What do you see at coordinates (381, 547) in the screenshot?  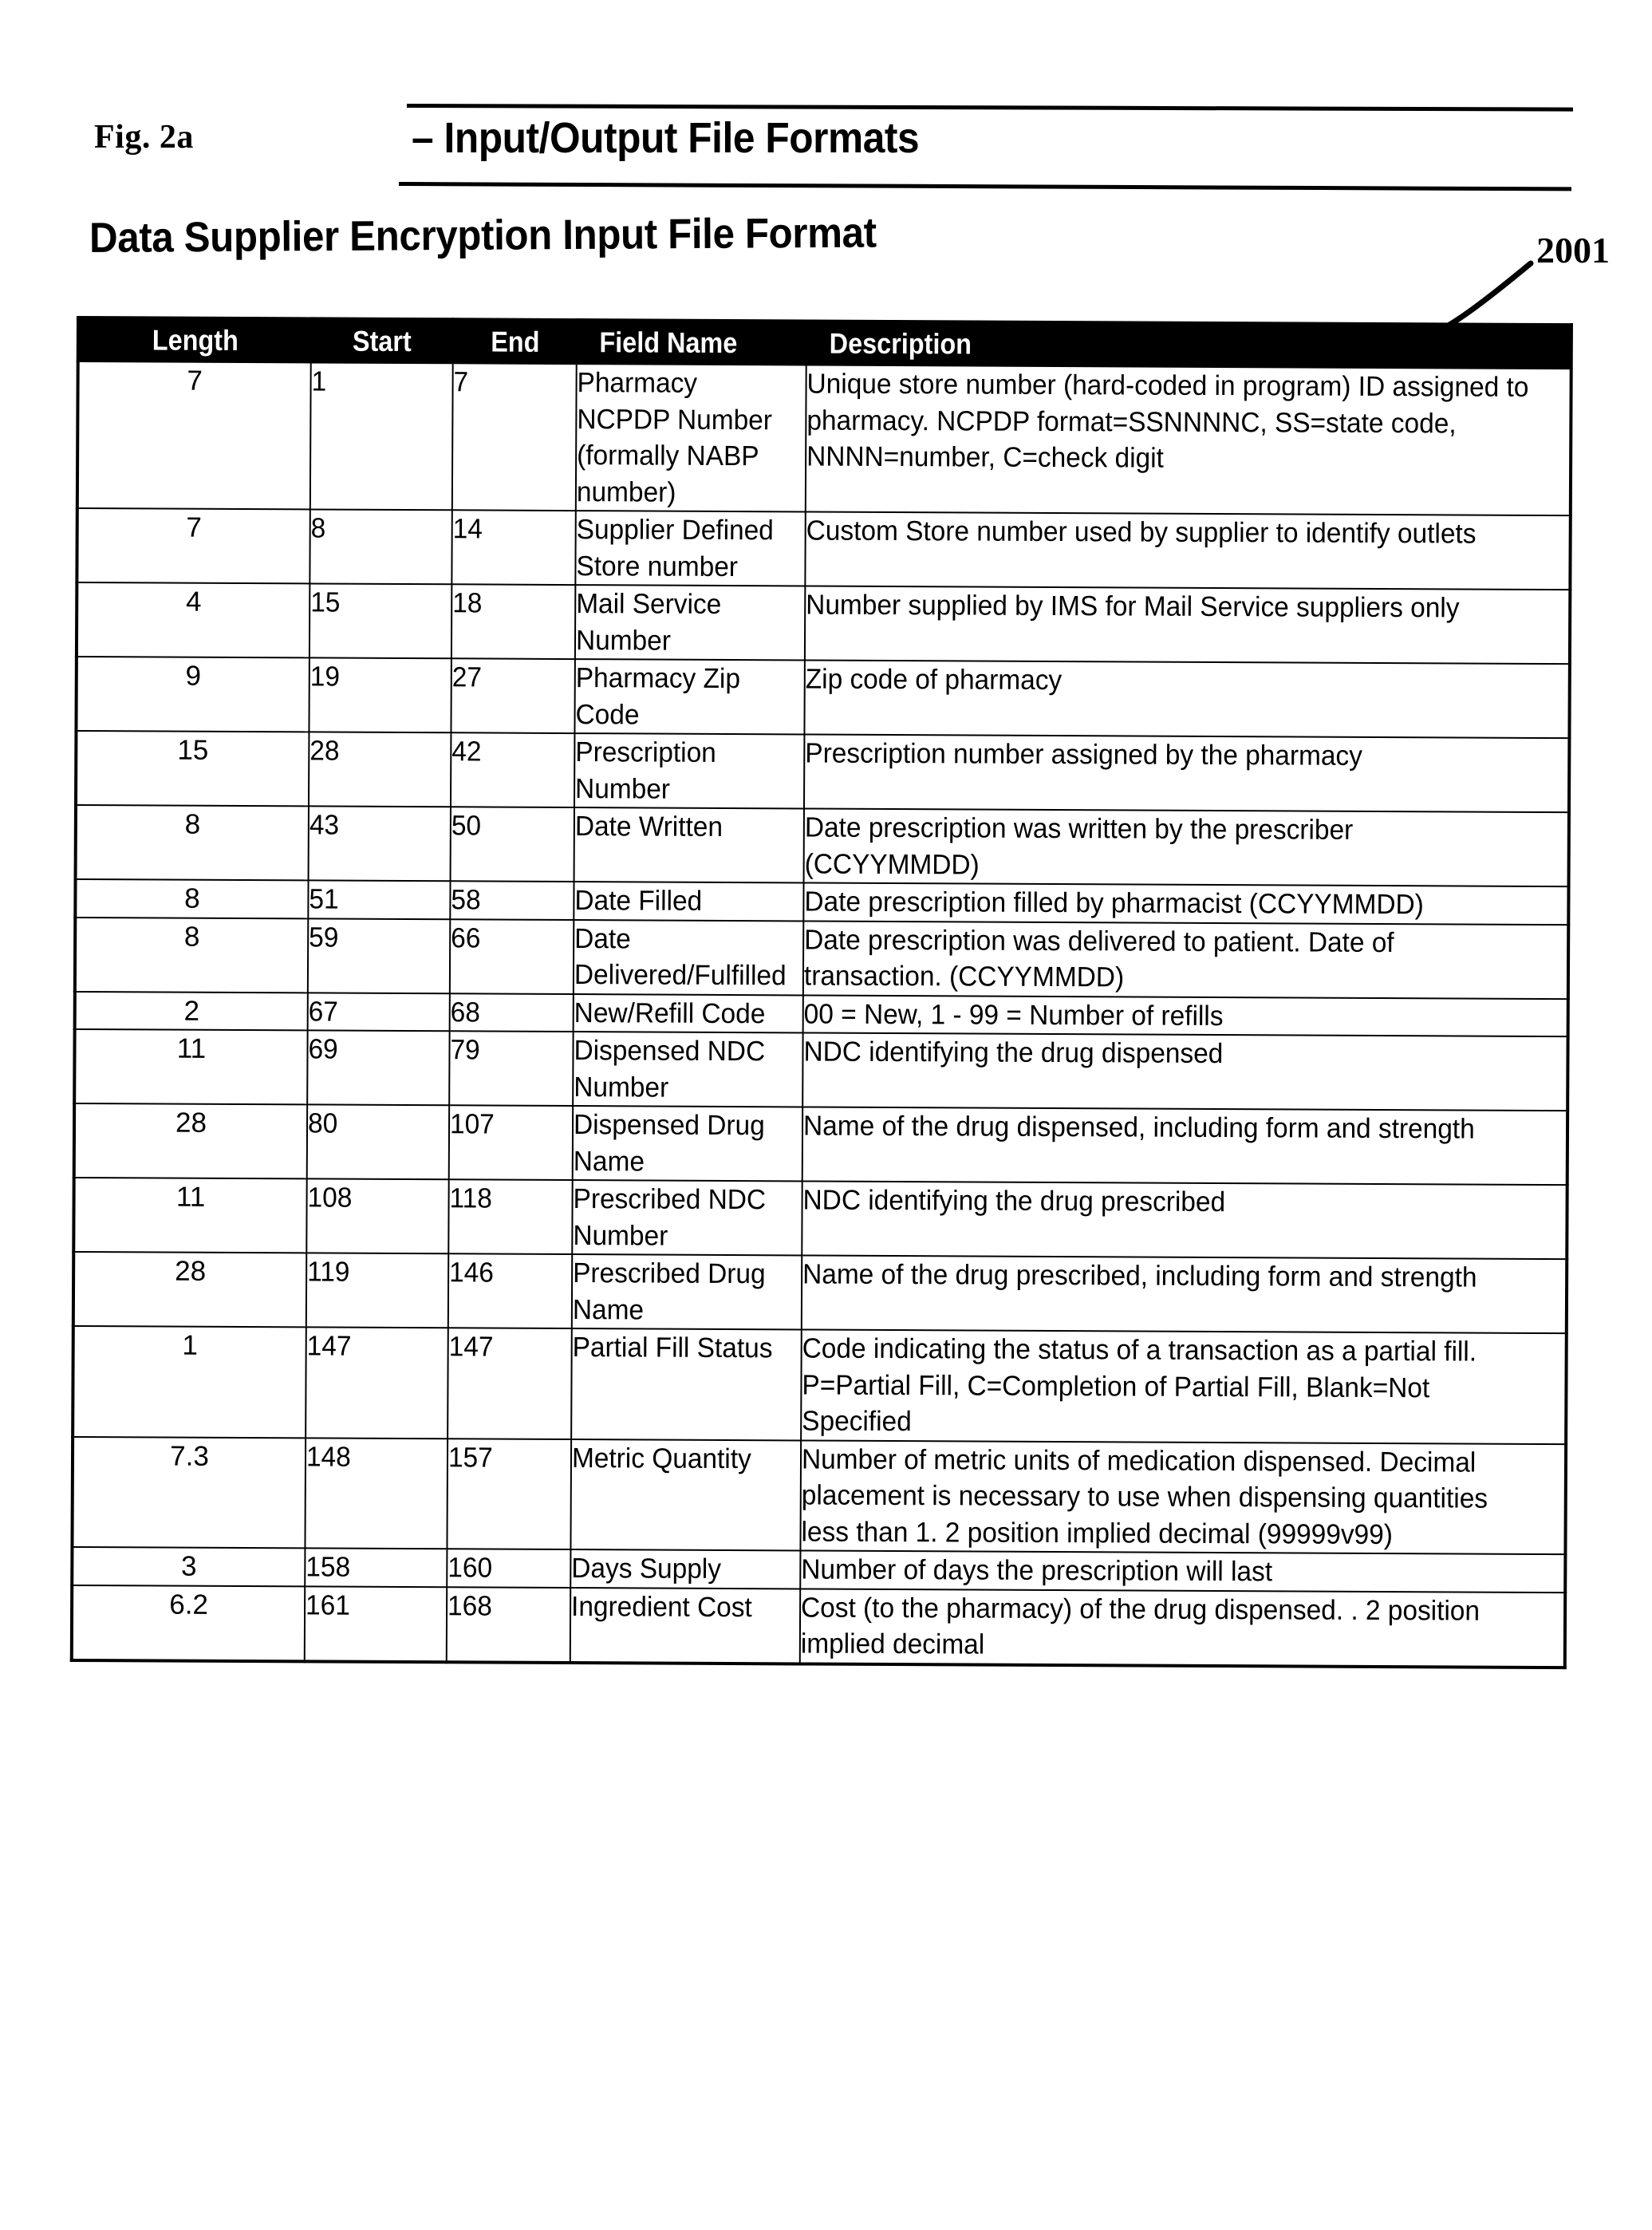 I see `cell-start: 8` at bounding box center [381, 547].